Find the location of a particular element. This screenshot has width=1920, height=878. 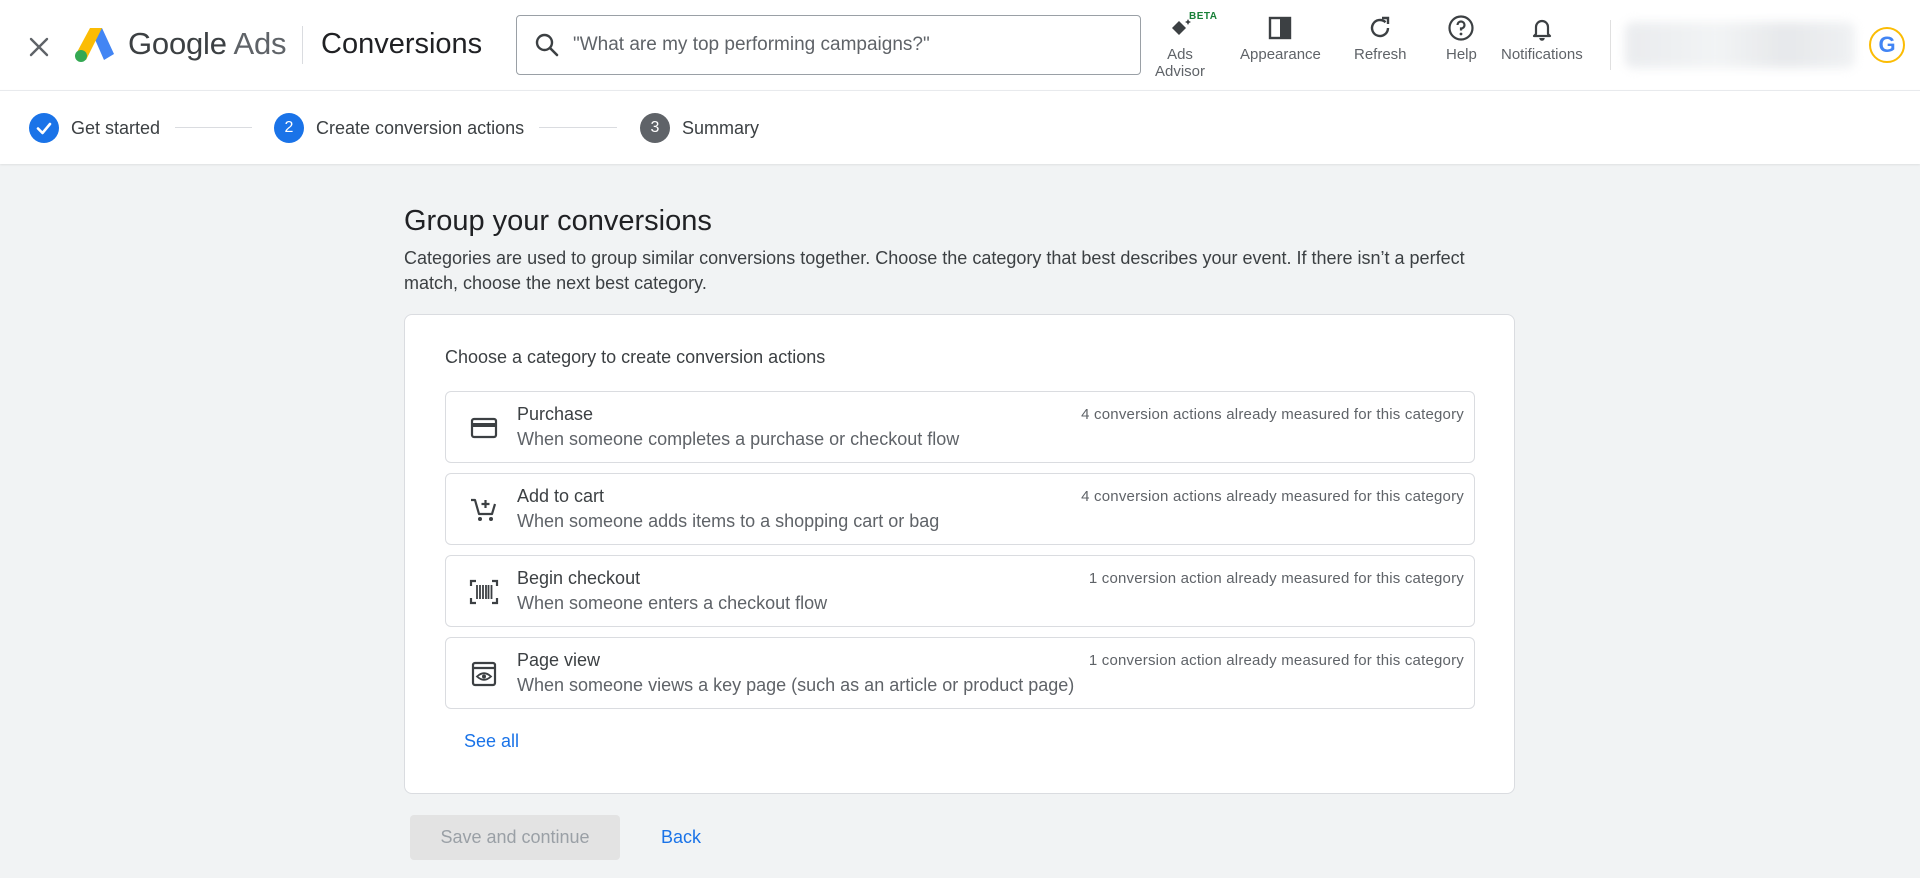

brand-ads: Ads is located at coordinates (260, 43).